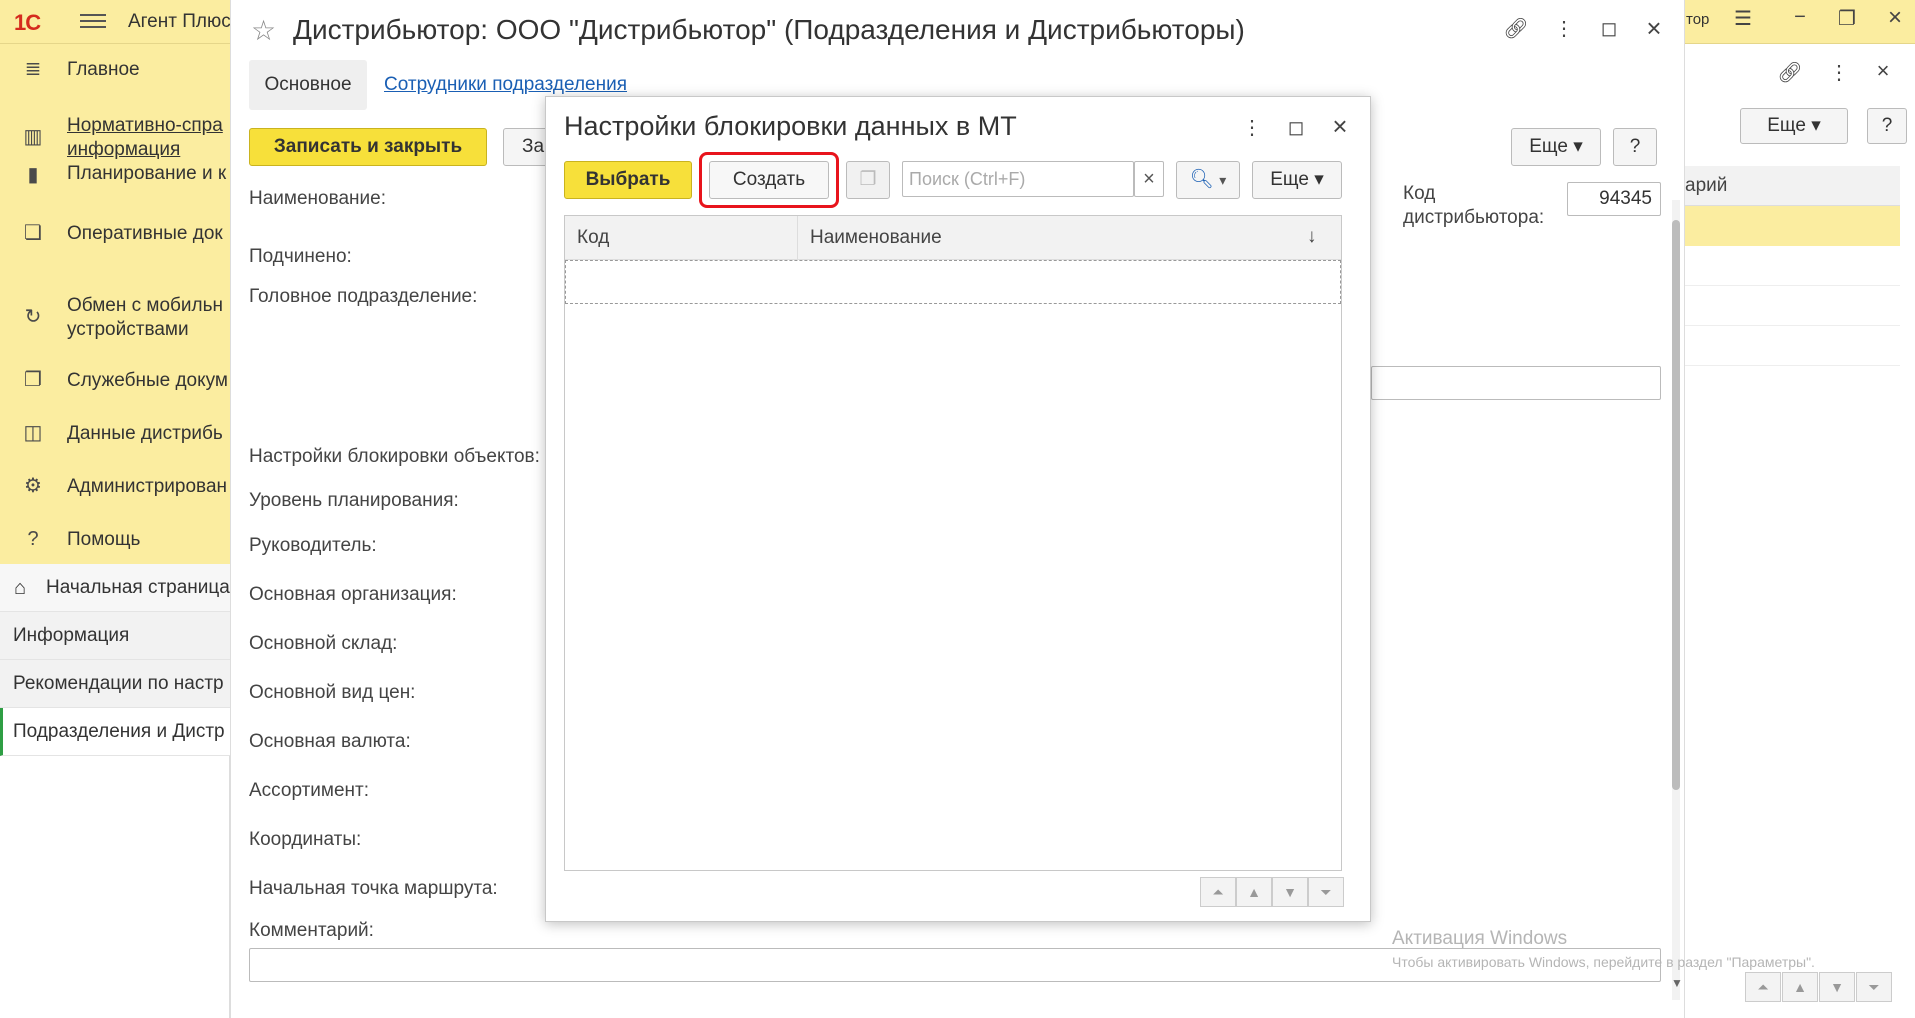 This screenshot has width=1915, height=1018. I want to click on sidebar-item-distributor-data: ◫ Данные дистрибь, so click(115, 437).